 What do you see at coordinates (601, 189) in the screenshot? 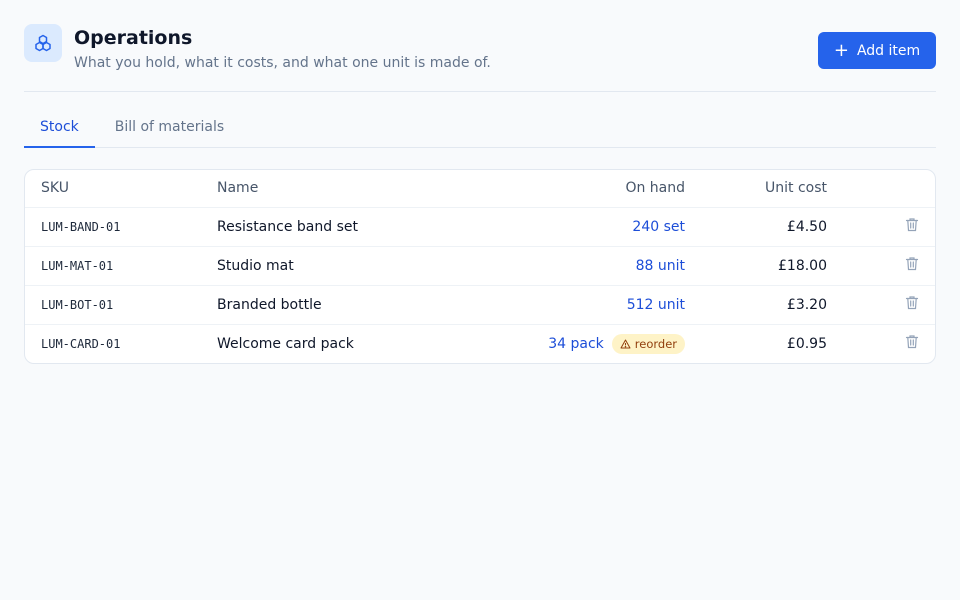
I see `column-header-on-hand: On hand` at bounding box center [601, 189].